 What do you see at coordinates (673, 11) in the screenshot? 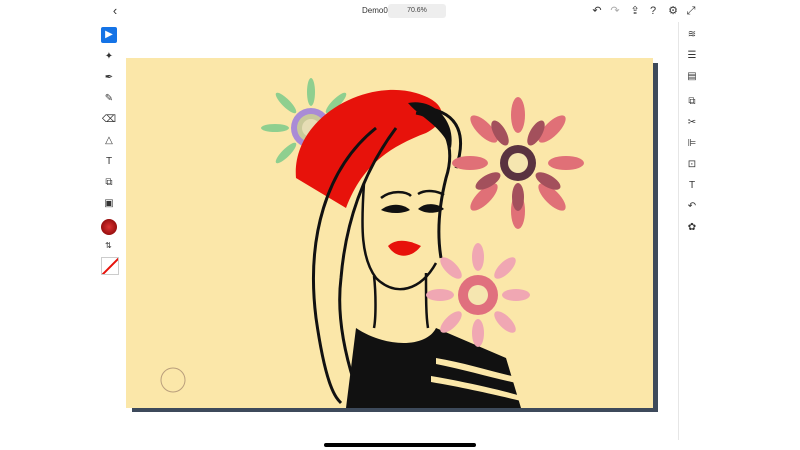
I see `settings-icon: ⚙` at bounding box center [673, 11].